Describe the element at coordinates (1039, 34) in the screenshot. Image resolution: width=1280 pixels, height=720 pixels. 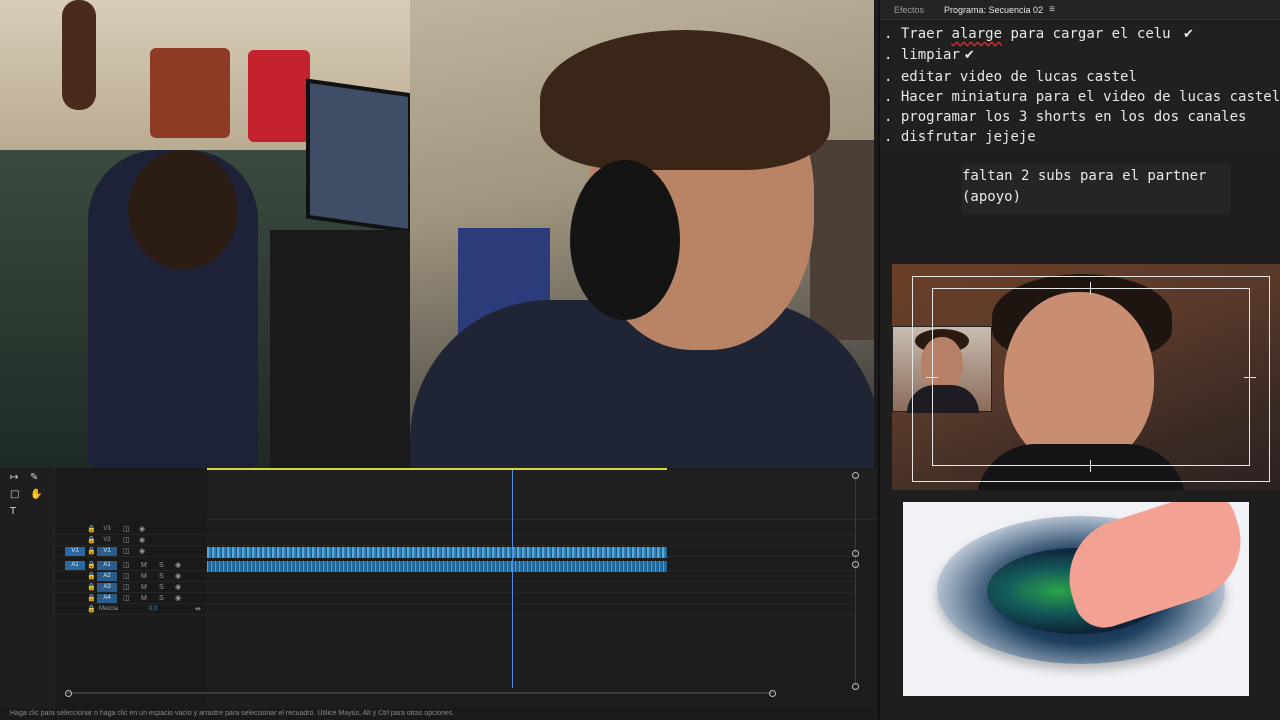
I see `list-item: . Traer alarge para cargar el celu ✔` at that location.